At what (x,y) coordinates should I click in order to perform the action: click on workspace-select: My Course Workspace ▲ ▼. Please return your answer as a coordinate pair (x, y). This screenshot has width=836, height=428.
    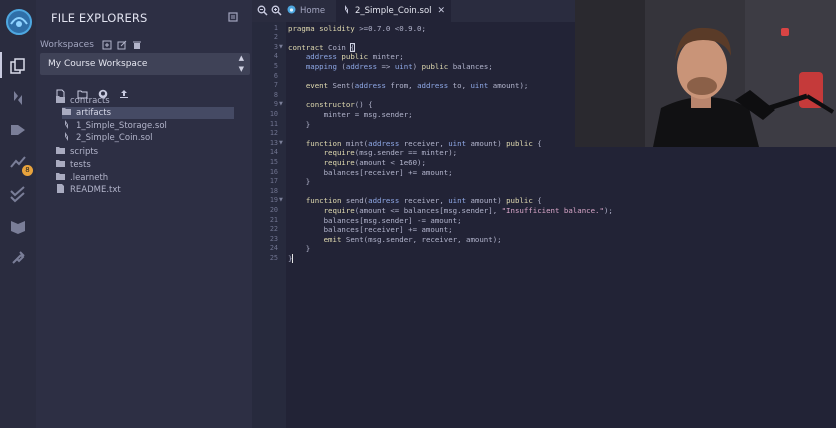
    Looking at the image, I should click on (145, 64).